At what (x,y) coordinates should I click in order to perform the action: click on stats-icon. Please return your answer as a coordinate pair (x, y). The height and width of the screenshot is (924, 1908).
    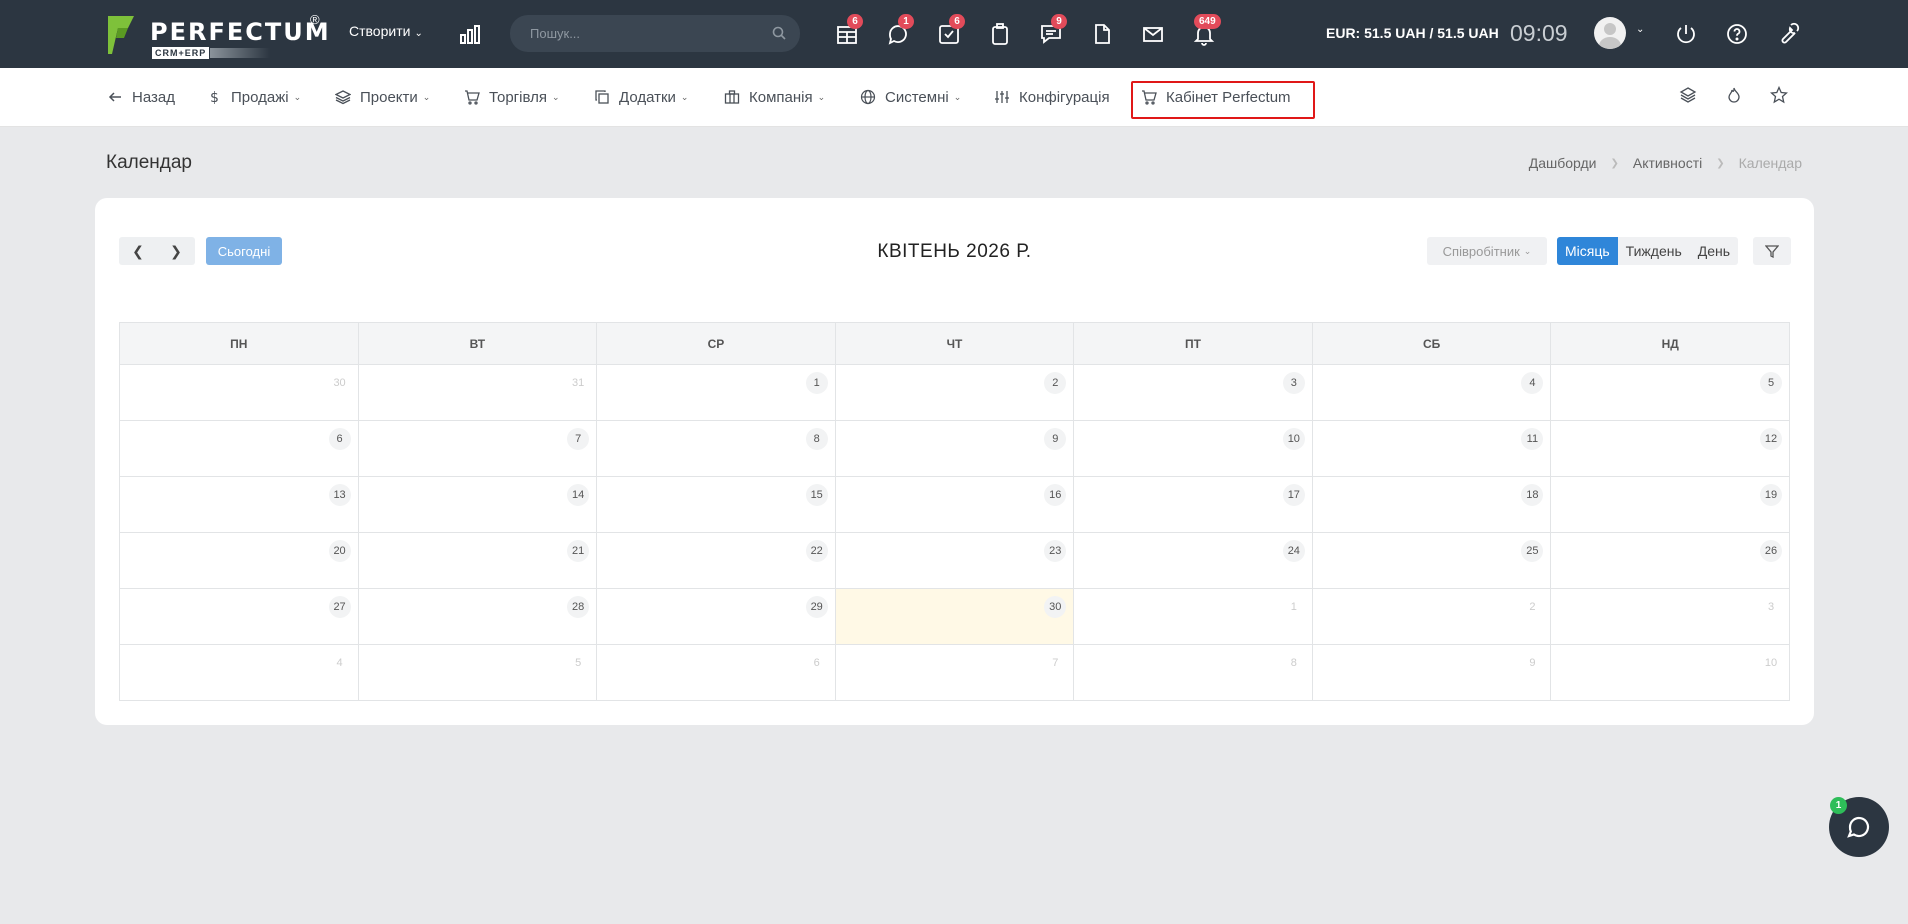
    Looking at the image, I should click on (470, 34).